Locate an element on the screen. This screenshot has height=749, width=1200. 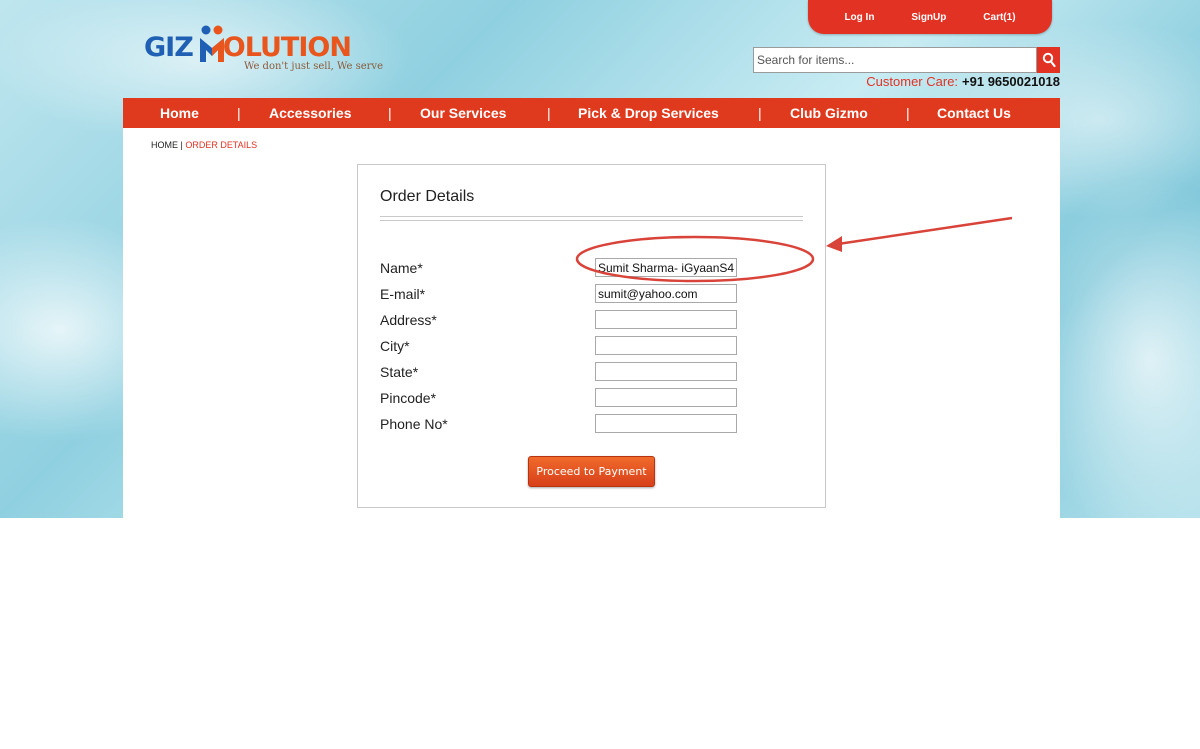
nav-item-contact-us: Contact Us is located at coordinates (974, 113).